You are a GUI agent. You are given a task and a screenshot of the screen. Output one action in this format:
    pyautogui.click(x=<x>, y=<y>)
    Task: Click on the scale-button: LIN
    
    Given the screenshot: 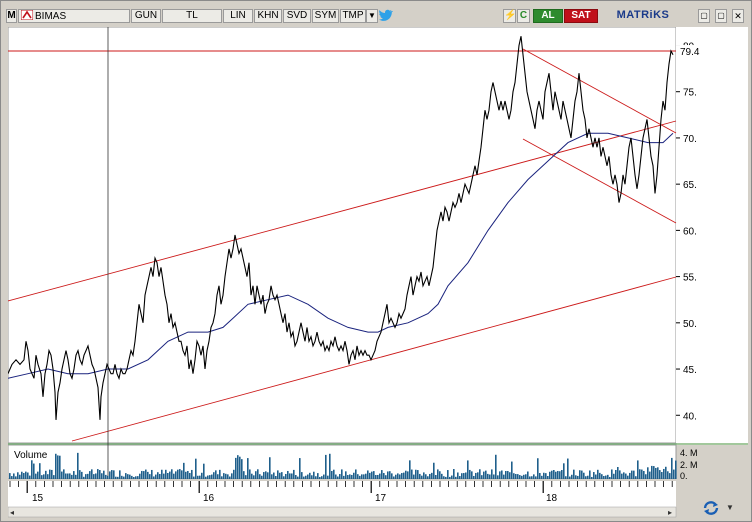 What is the action you would take?
    pyautogui.click(x=238, y=16)
    